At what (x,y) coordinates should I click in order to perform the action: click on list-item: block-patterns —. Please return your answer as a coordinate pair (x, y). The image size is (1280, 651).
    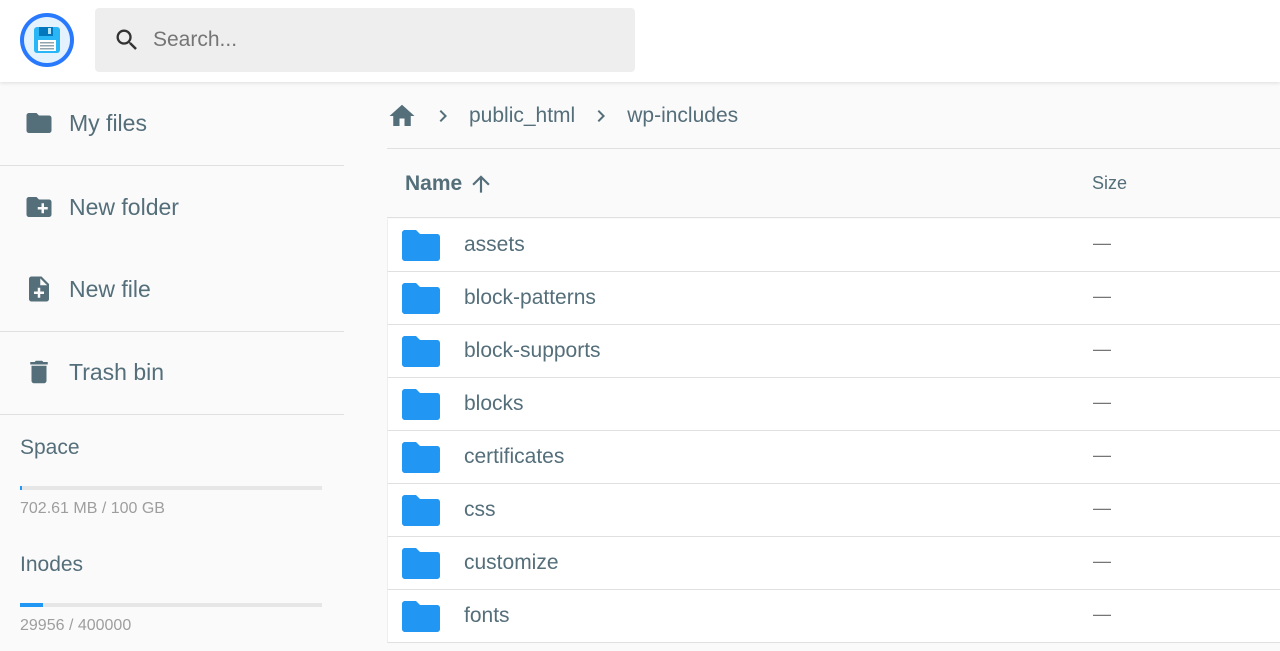
    Looking at the image, I should click on (833, 298).